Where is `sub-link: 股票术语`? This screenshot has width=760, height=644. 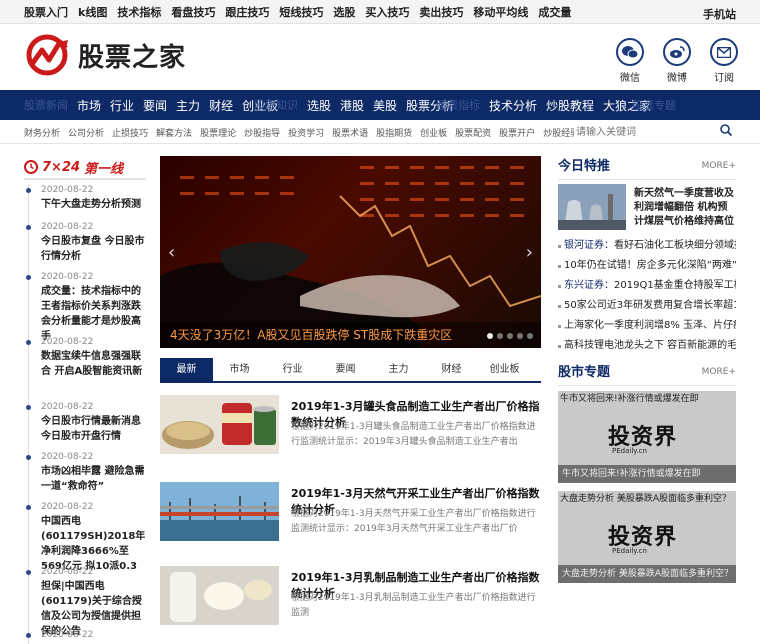
sub-link: 股票术语 is located at coordinates (350, 132).